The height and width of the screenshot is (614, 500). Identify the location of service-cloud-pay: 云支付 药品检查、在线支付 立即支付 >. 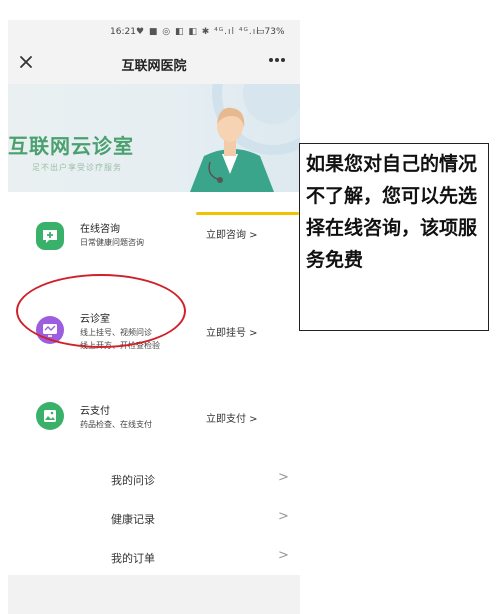
(154, 418).